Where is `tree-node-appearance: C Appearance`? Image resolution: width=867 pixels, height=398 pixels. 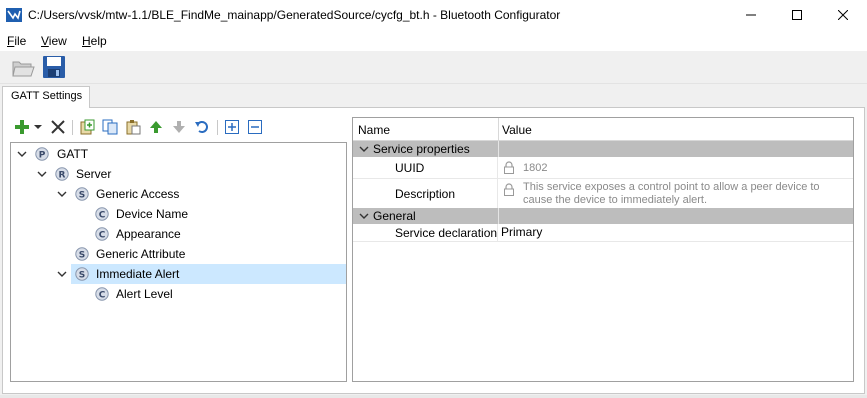
tree-node-appearance: C Appearance is located at coordinates (178, 234).